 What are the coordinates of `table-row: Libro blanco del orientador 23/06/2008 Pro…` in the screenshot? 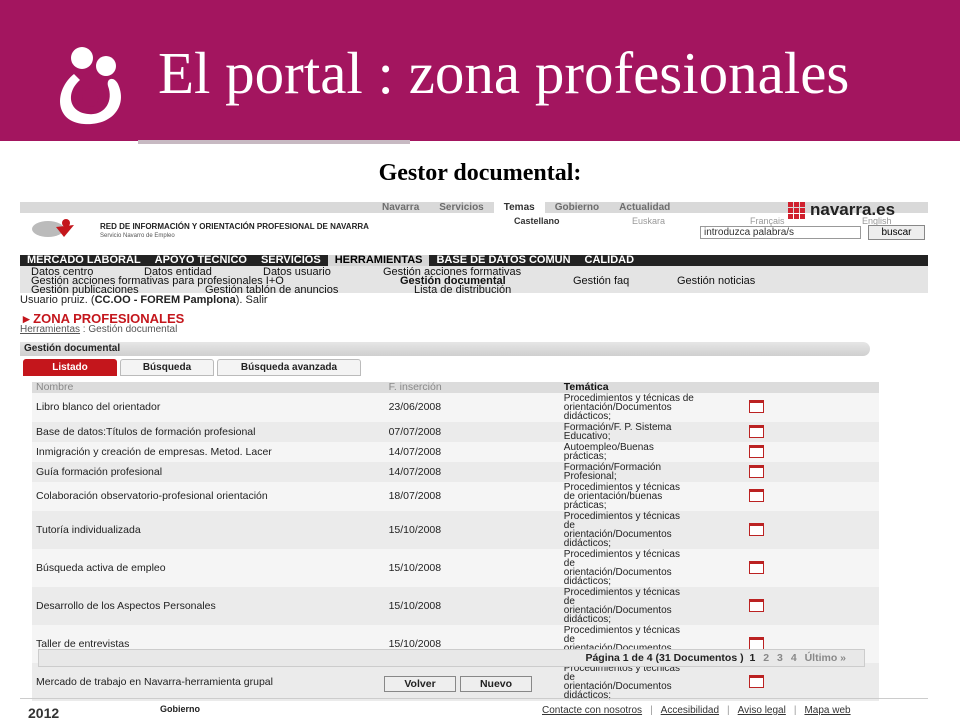 It's located at (455, 407).